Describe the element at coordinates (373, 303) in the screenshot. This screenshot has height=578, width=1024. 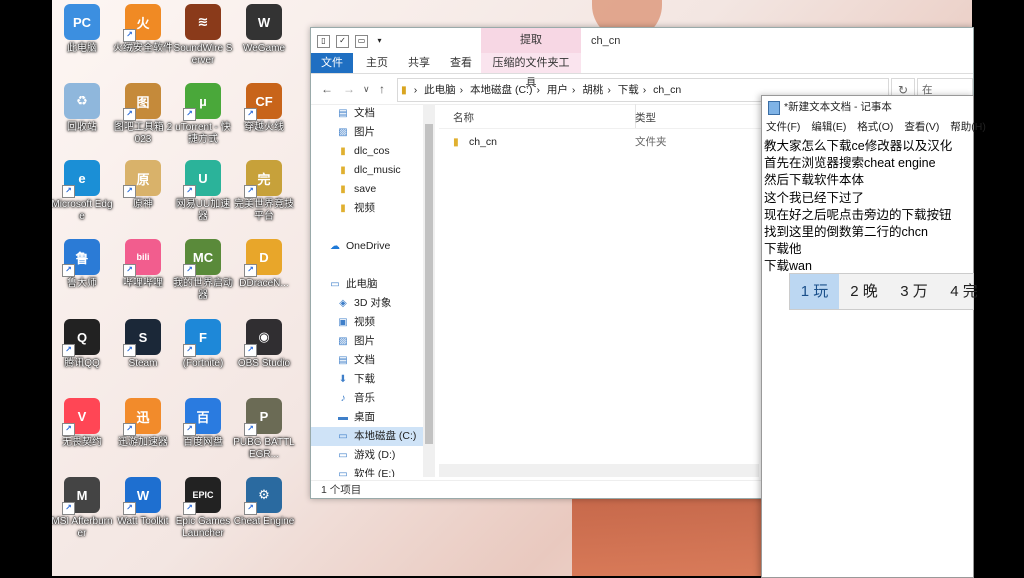
I see `nav-item: ◈ 3D 对象` at that location.